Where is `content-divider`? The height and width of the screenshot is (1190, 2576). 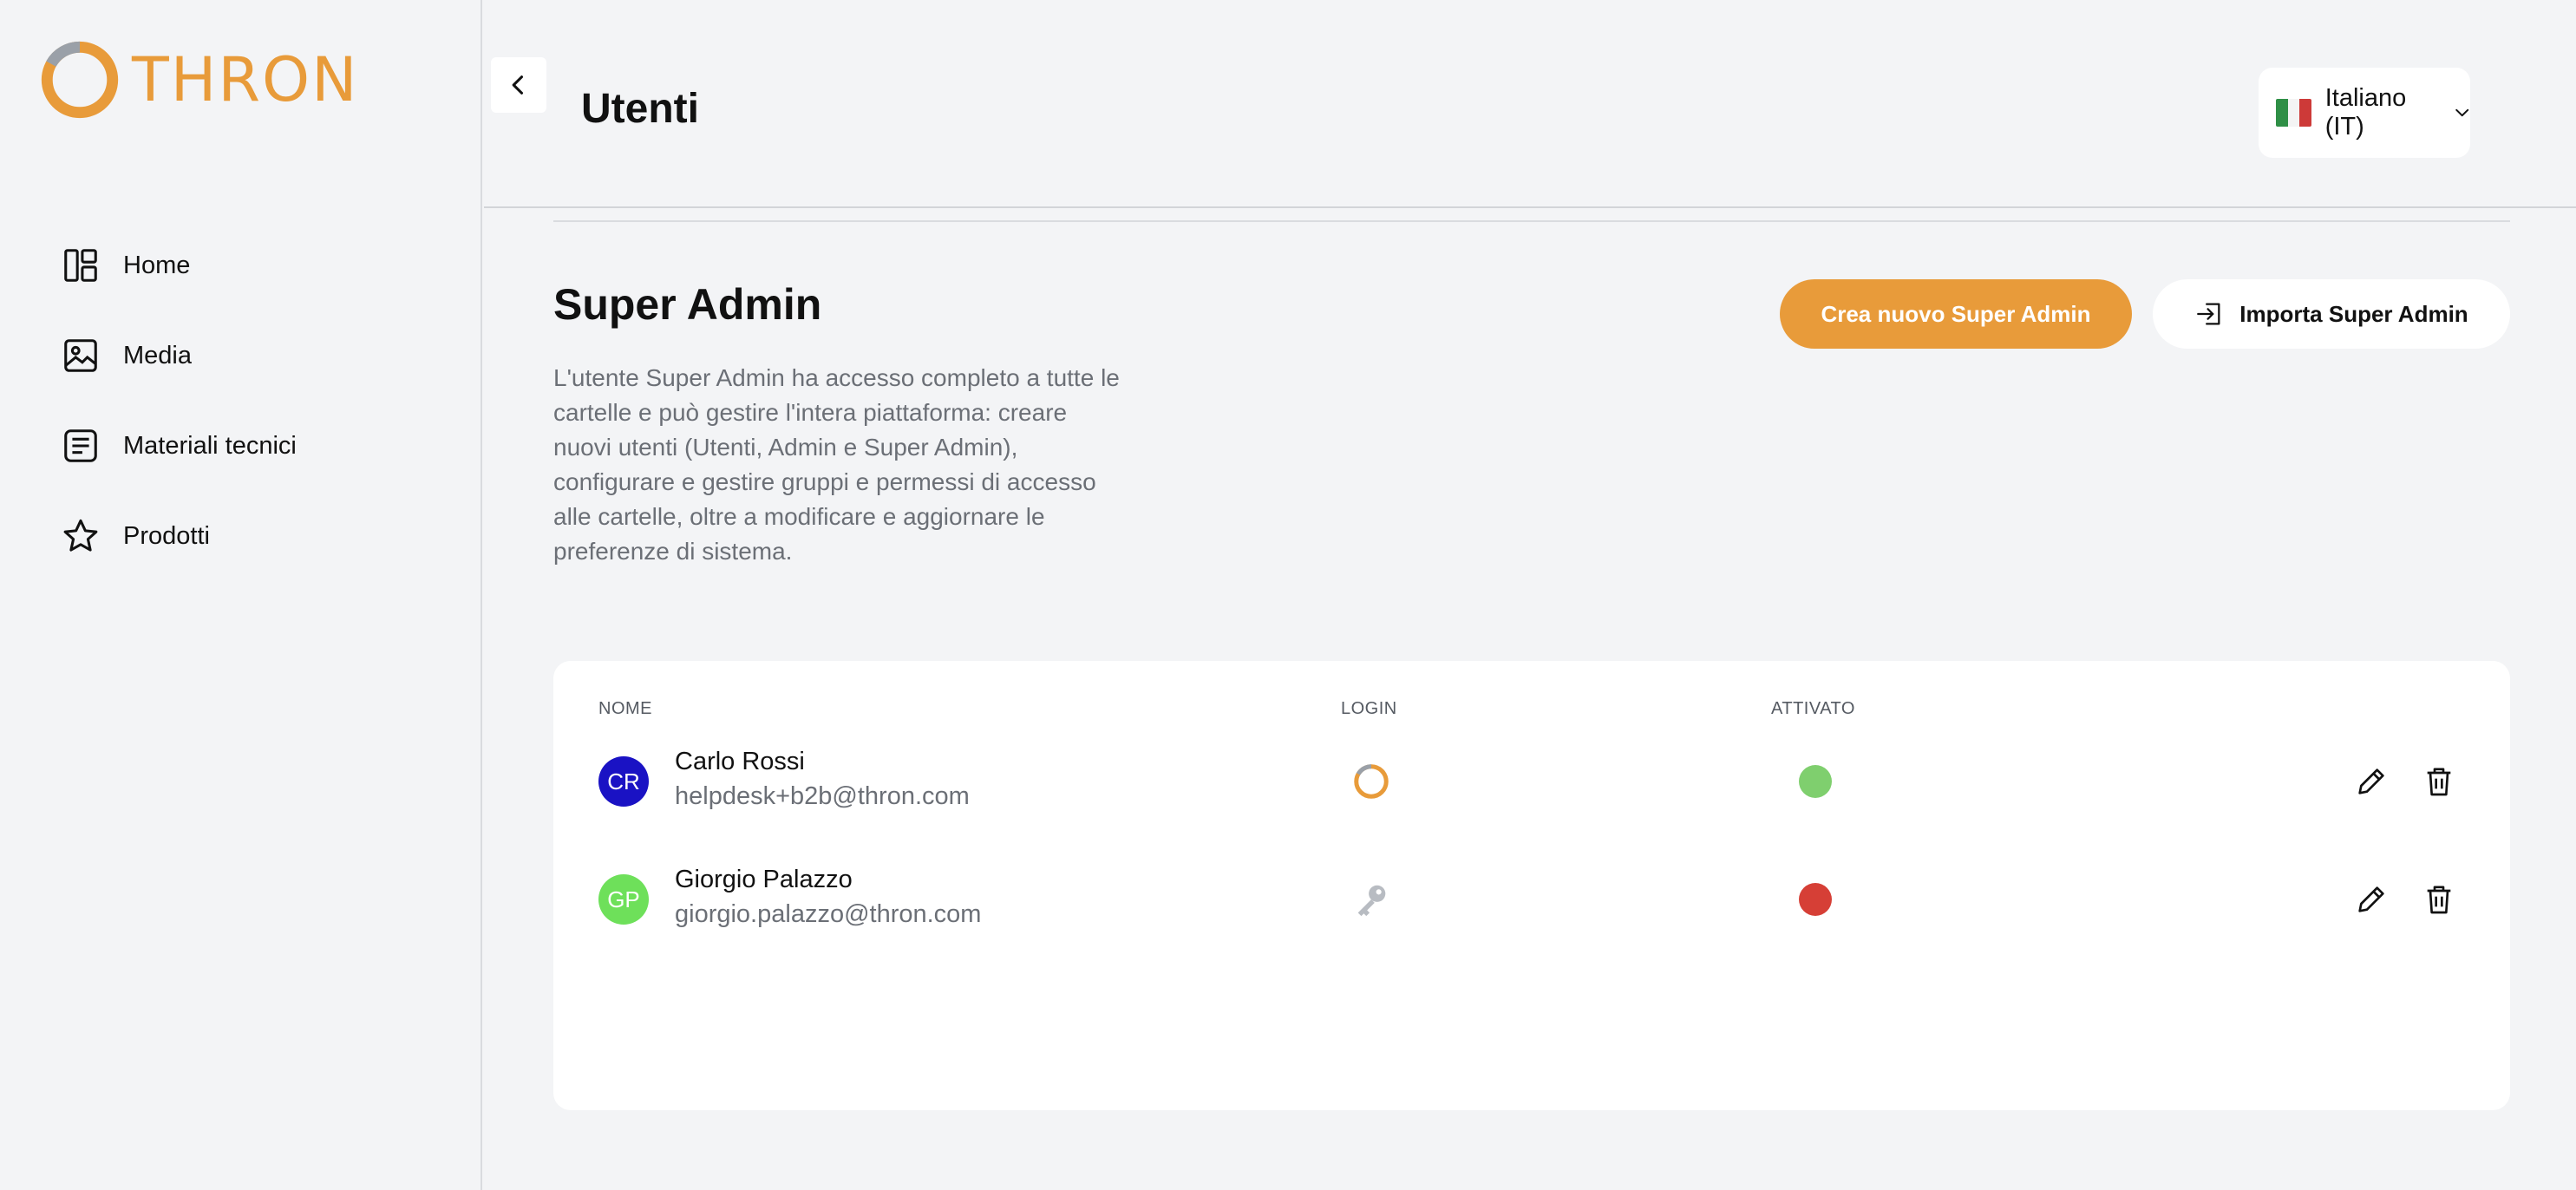
content-divider is located at coordinates (1531, 221).